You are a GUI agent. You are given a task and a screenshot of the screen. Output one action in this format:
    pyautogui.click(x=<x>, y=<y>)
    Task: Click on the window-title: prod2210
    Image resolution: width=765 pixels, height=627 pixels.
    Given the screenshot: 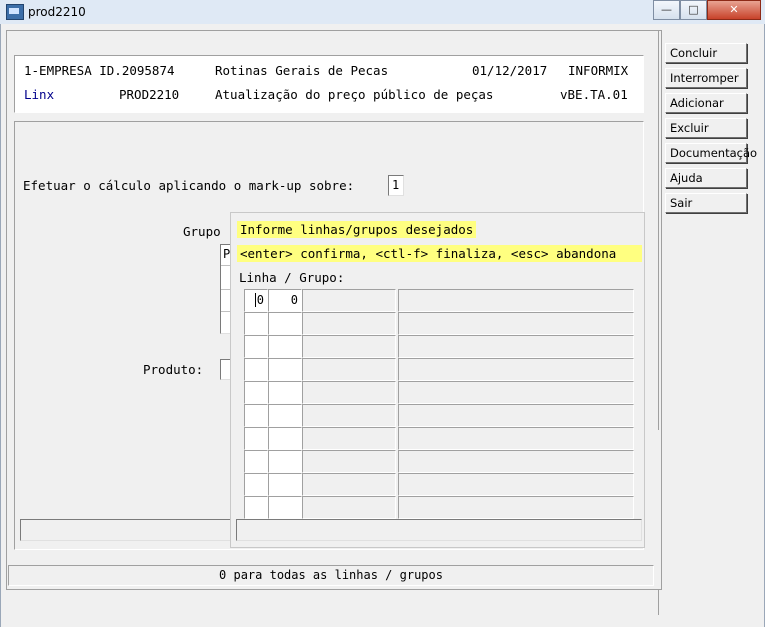 What is the action you would take?
    pyautogui.click(x=57, y=12)
    